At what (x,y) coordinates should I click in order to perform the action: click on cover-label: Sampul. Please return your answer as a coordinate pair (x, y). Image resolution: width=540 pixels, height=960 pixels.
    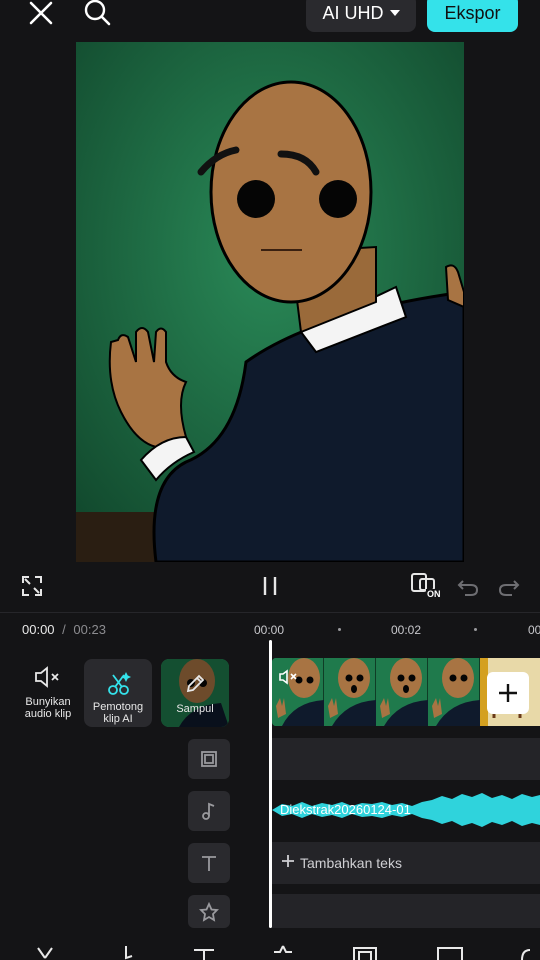
    Looking at the image, I should click on (195, 709).